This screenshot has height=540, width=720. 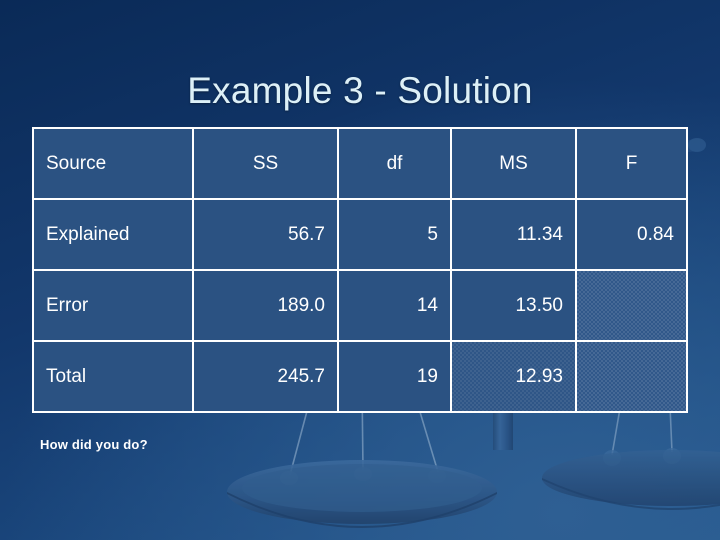 What do you see at coordinates (265, 163) in the screenshot?
I see `column-header-ss: SS` at bounding box center [265, 163].